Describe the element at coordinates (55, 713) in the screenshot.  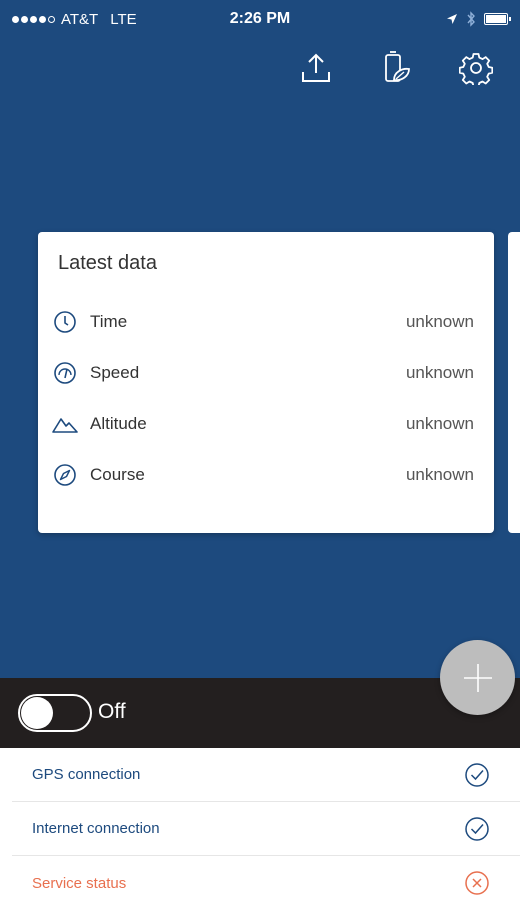
I see `service-toggle` at that location.